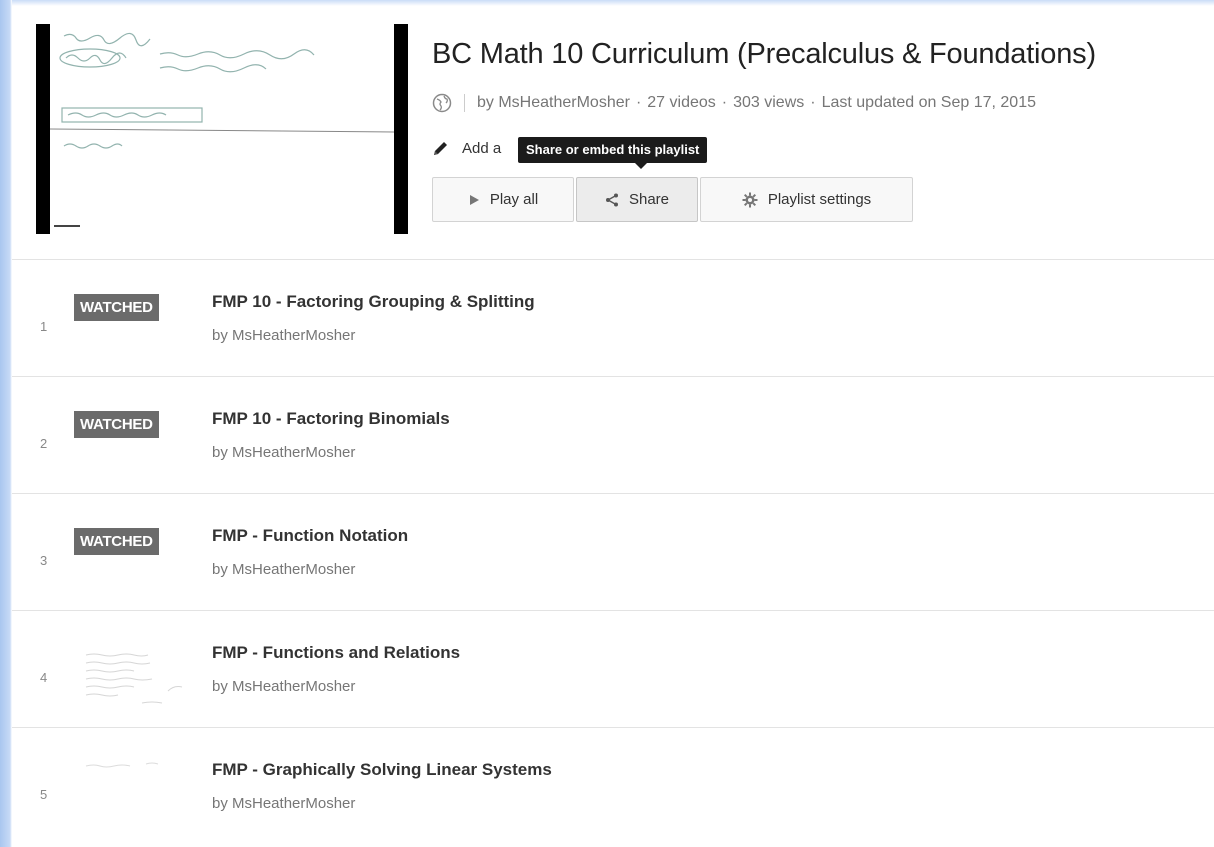 The width and height of the screenshot is (1214, 847). What do you see at coordinates (681, 102) in the screenshot?
I see `video-count: 27 videos` at bounding box center [681, 102].